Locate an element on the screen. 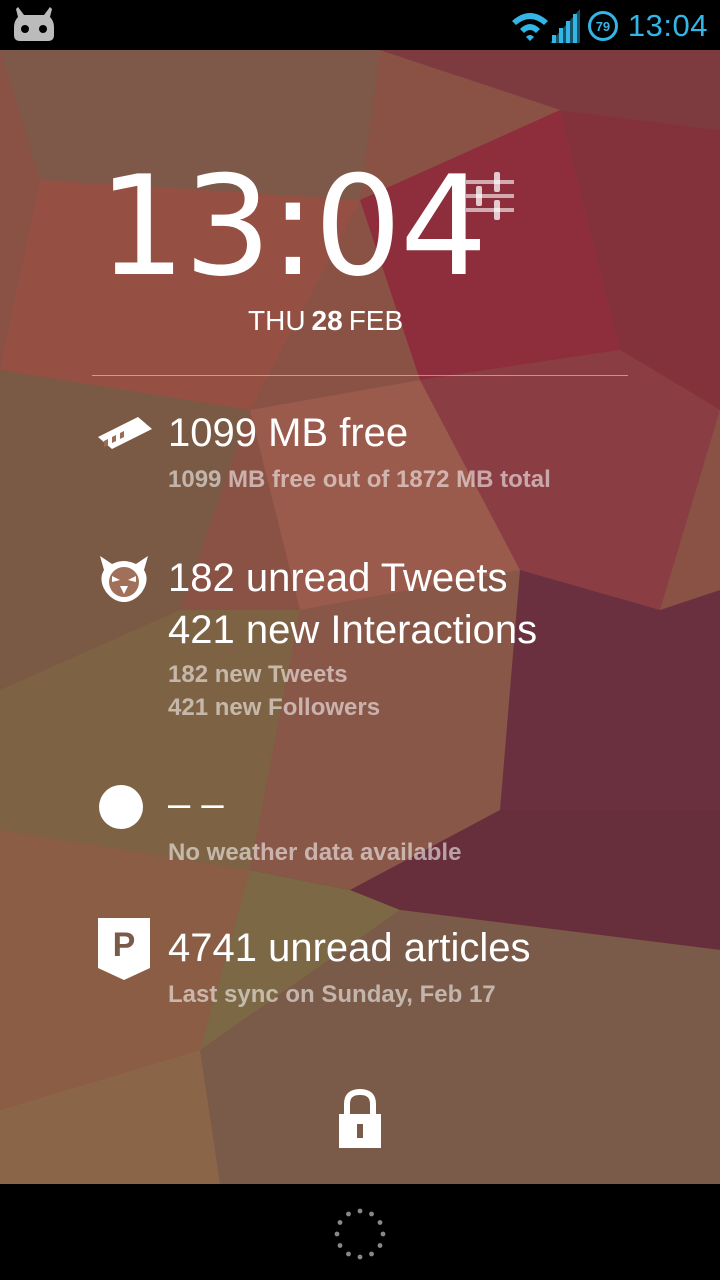 The image size is (720, 1280). cyanogenmod-icon is located at coordinates (34, 24).